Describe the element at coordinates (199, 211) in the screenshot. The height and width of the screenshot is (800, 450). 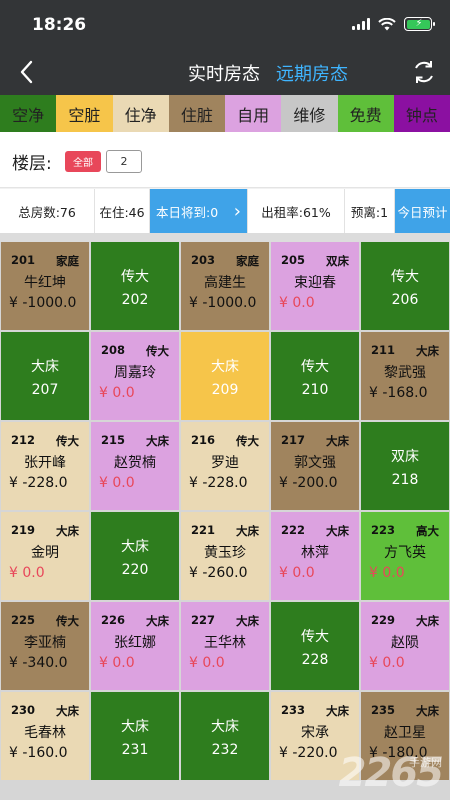
I see `stat-arriving: 本日将到:0 ›` at that location.